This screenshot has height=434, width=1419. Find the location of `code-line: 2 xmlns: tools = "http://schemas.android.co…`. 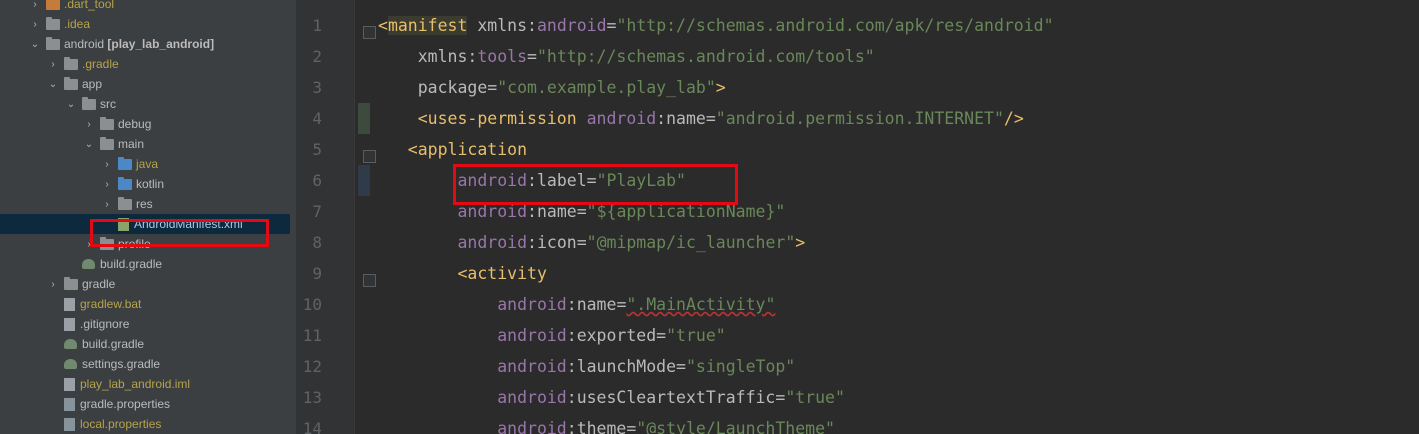

code-line: 2 xmlns: tools = "http://schemas.android.co… is located at coordinates (857, 56).